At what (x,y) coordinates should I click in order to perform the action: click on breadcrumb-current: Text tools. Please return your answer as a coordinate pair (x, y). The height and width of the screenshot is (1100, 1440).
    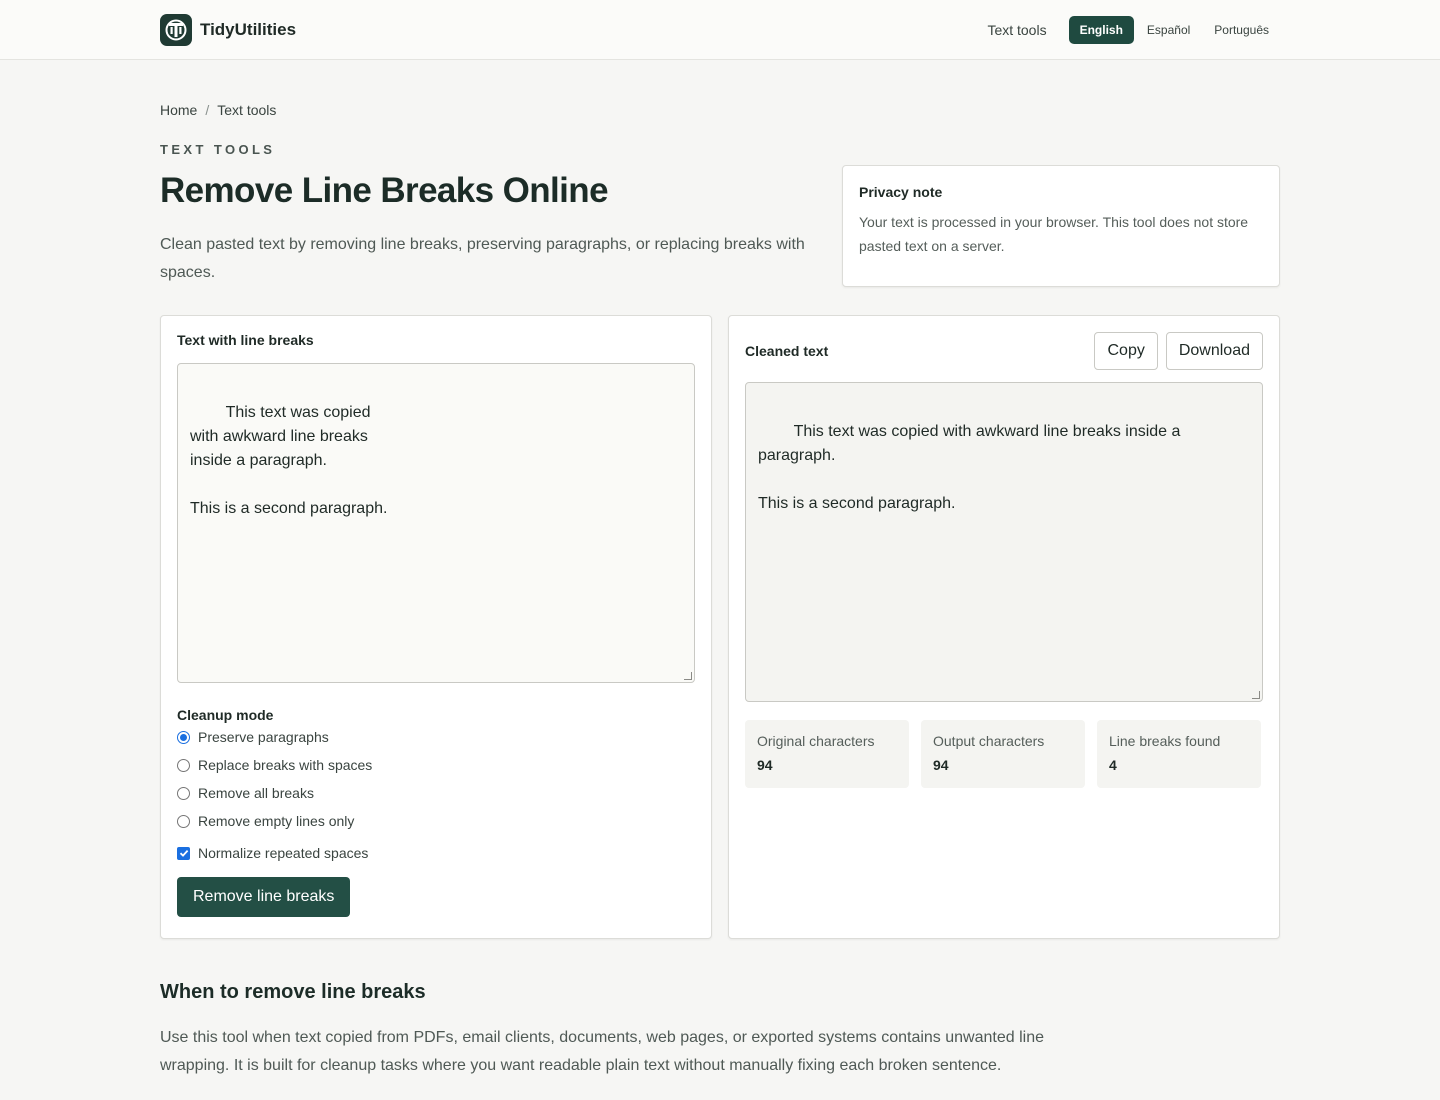
    Looking at the image, I should click on (246, 110).